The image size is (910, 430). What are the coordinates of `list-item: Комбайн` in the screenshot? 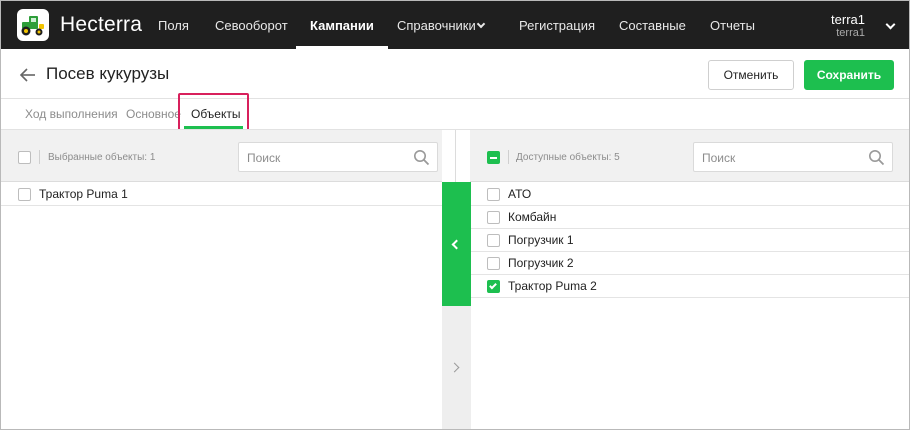 It's located at (690, 217).